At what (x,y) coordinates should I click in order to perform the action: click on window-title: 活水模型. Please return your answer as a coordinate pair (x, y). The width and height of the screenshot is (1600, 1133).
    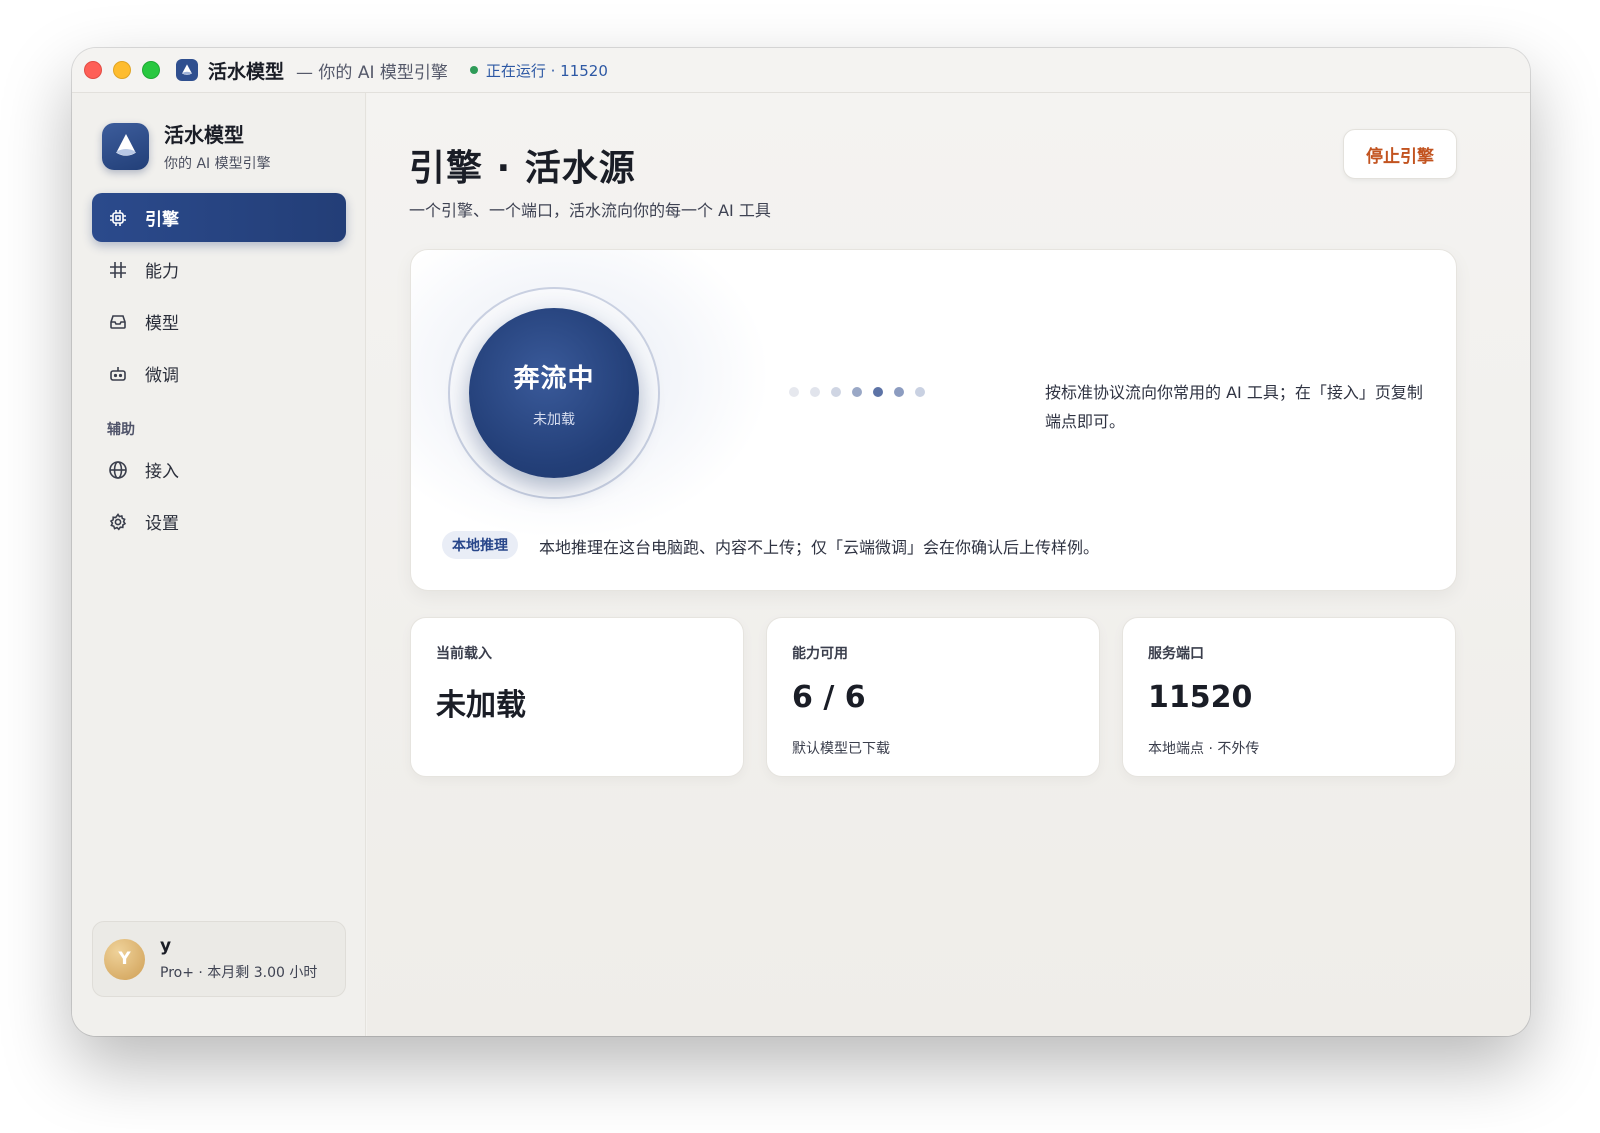
    Looking at the image, I should click on (246, 71).